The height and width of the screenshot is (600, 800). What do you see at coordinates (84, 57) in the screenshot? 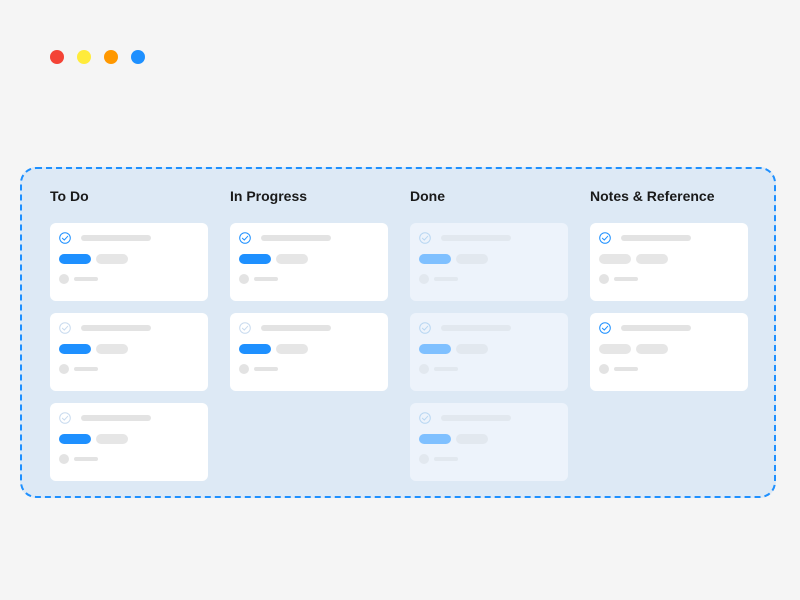
I see `minimize-dot` at bounding box center [84, 57].